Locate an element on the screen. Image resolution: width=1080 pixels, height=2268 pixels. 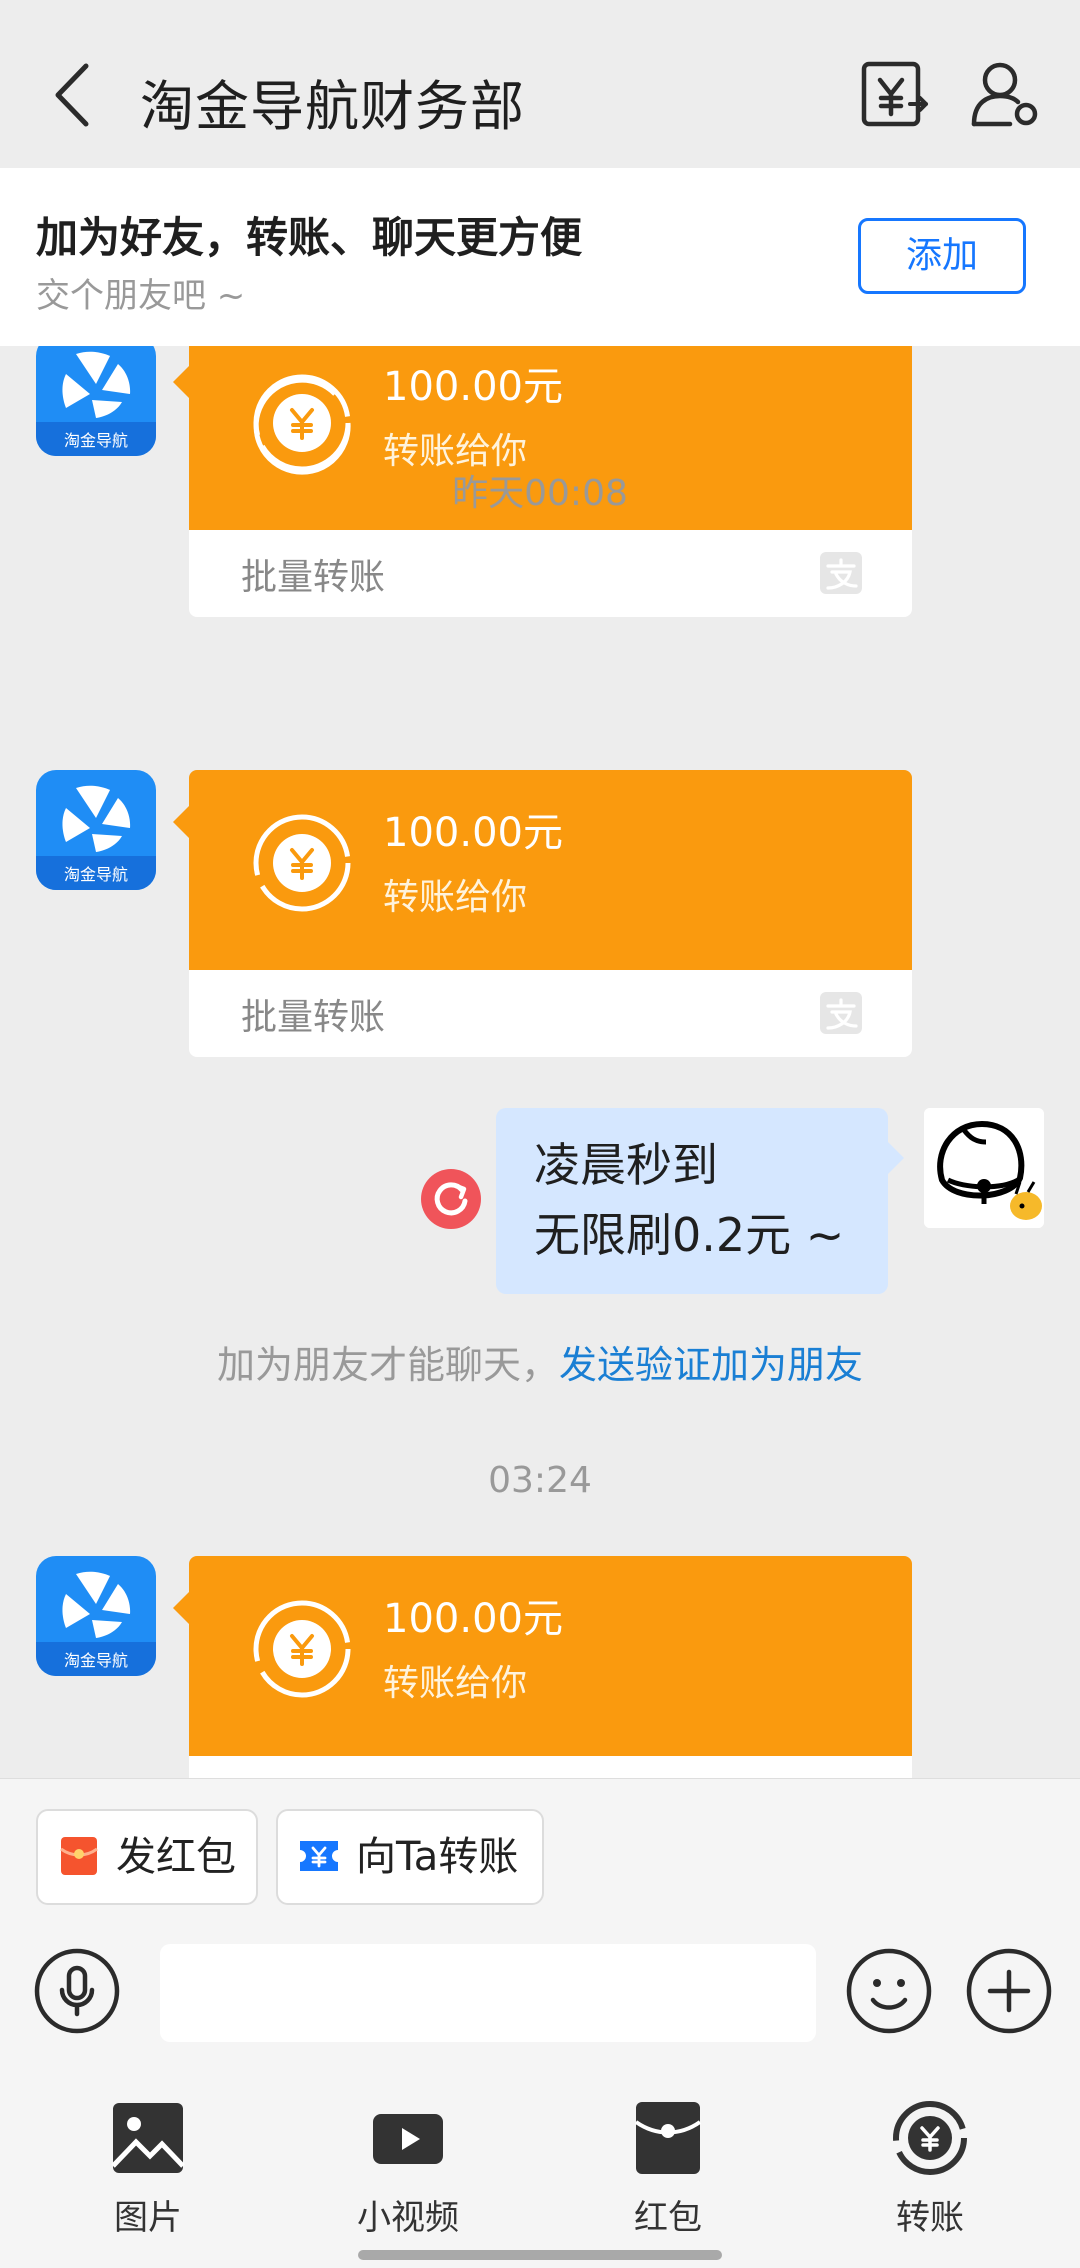
add-friend-button: 添加 is located at coordinates (942, 256).